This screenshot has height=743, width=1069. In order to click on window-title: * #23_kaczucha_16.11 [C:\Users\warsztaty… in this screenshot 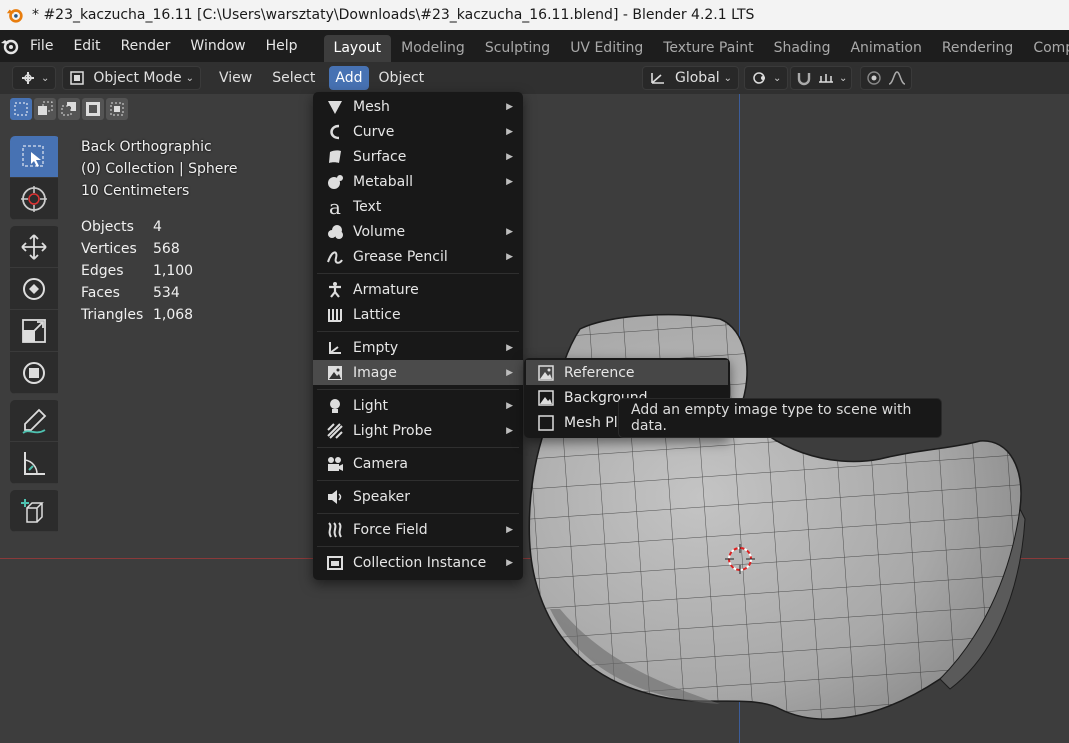, I will do `click(393, 15)`.